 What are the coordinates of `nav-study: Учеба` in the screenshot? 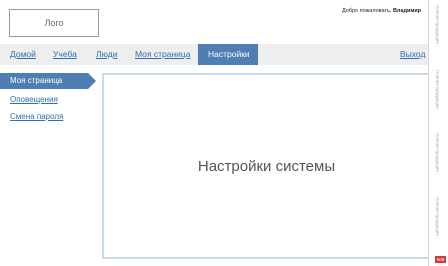 It's located at (65, 54).